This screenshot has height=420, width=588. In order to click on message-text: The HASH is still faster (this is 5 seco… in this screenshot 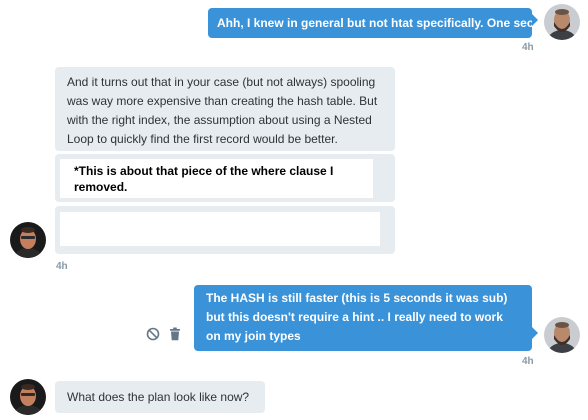, I will do `click(357, 317)`.